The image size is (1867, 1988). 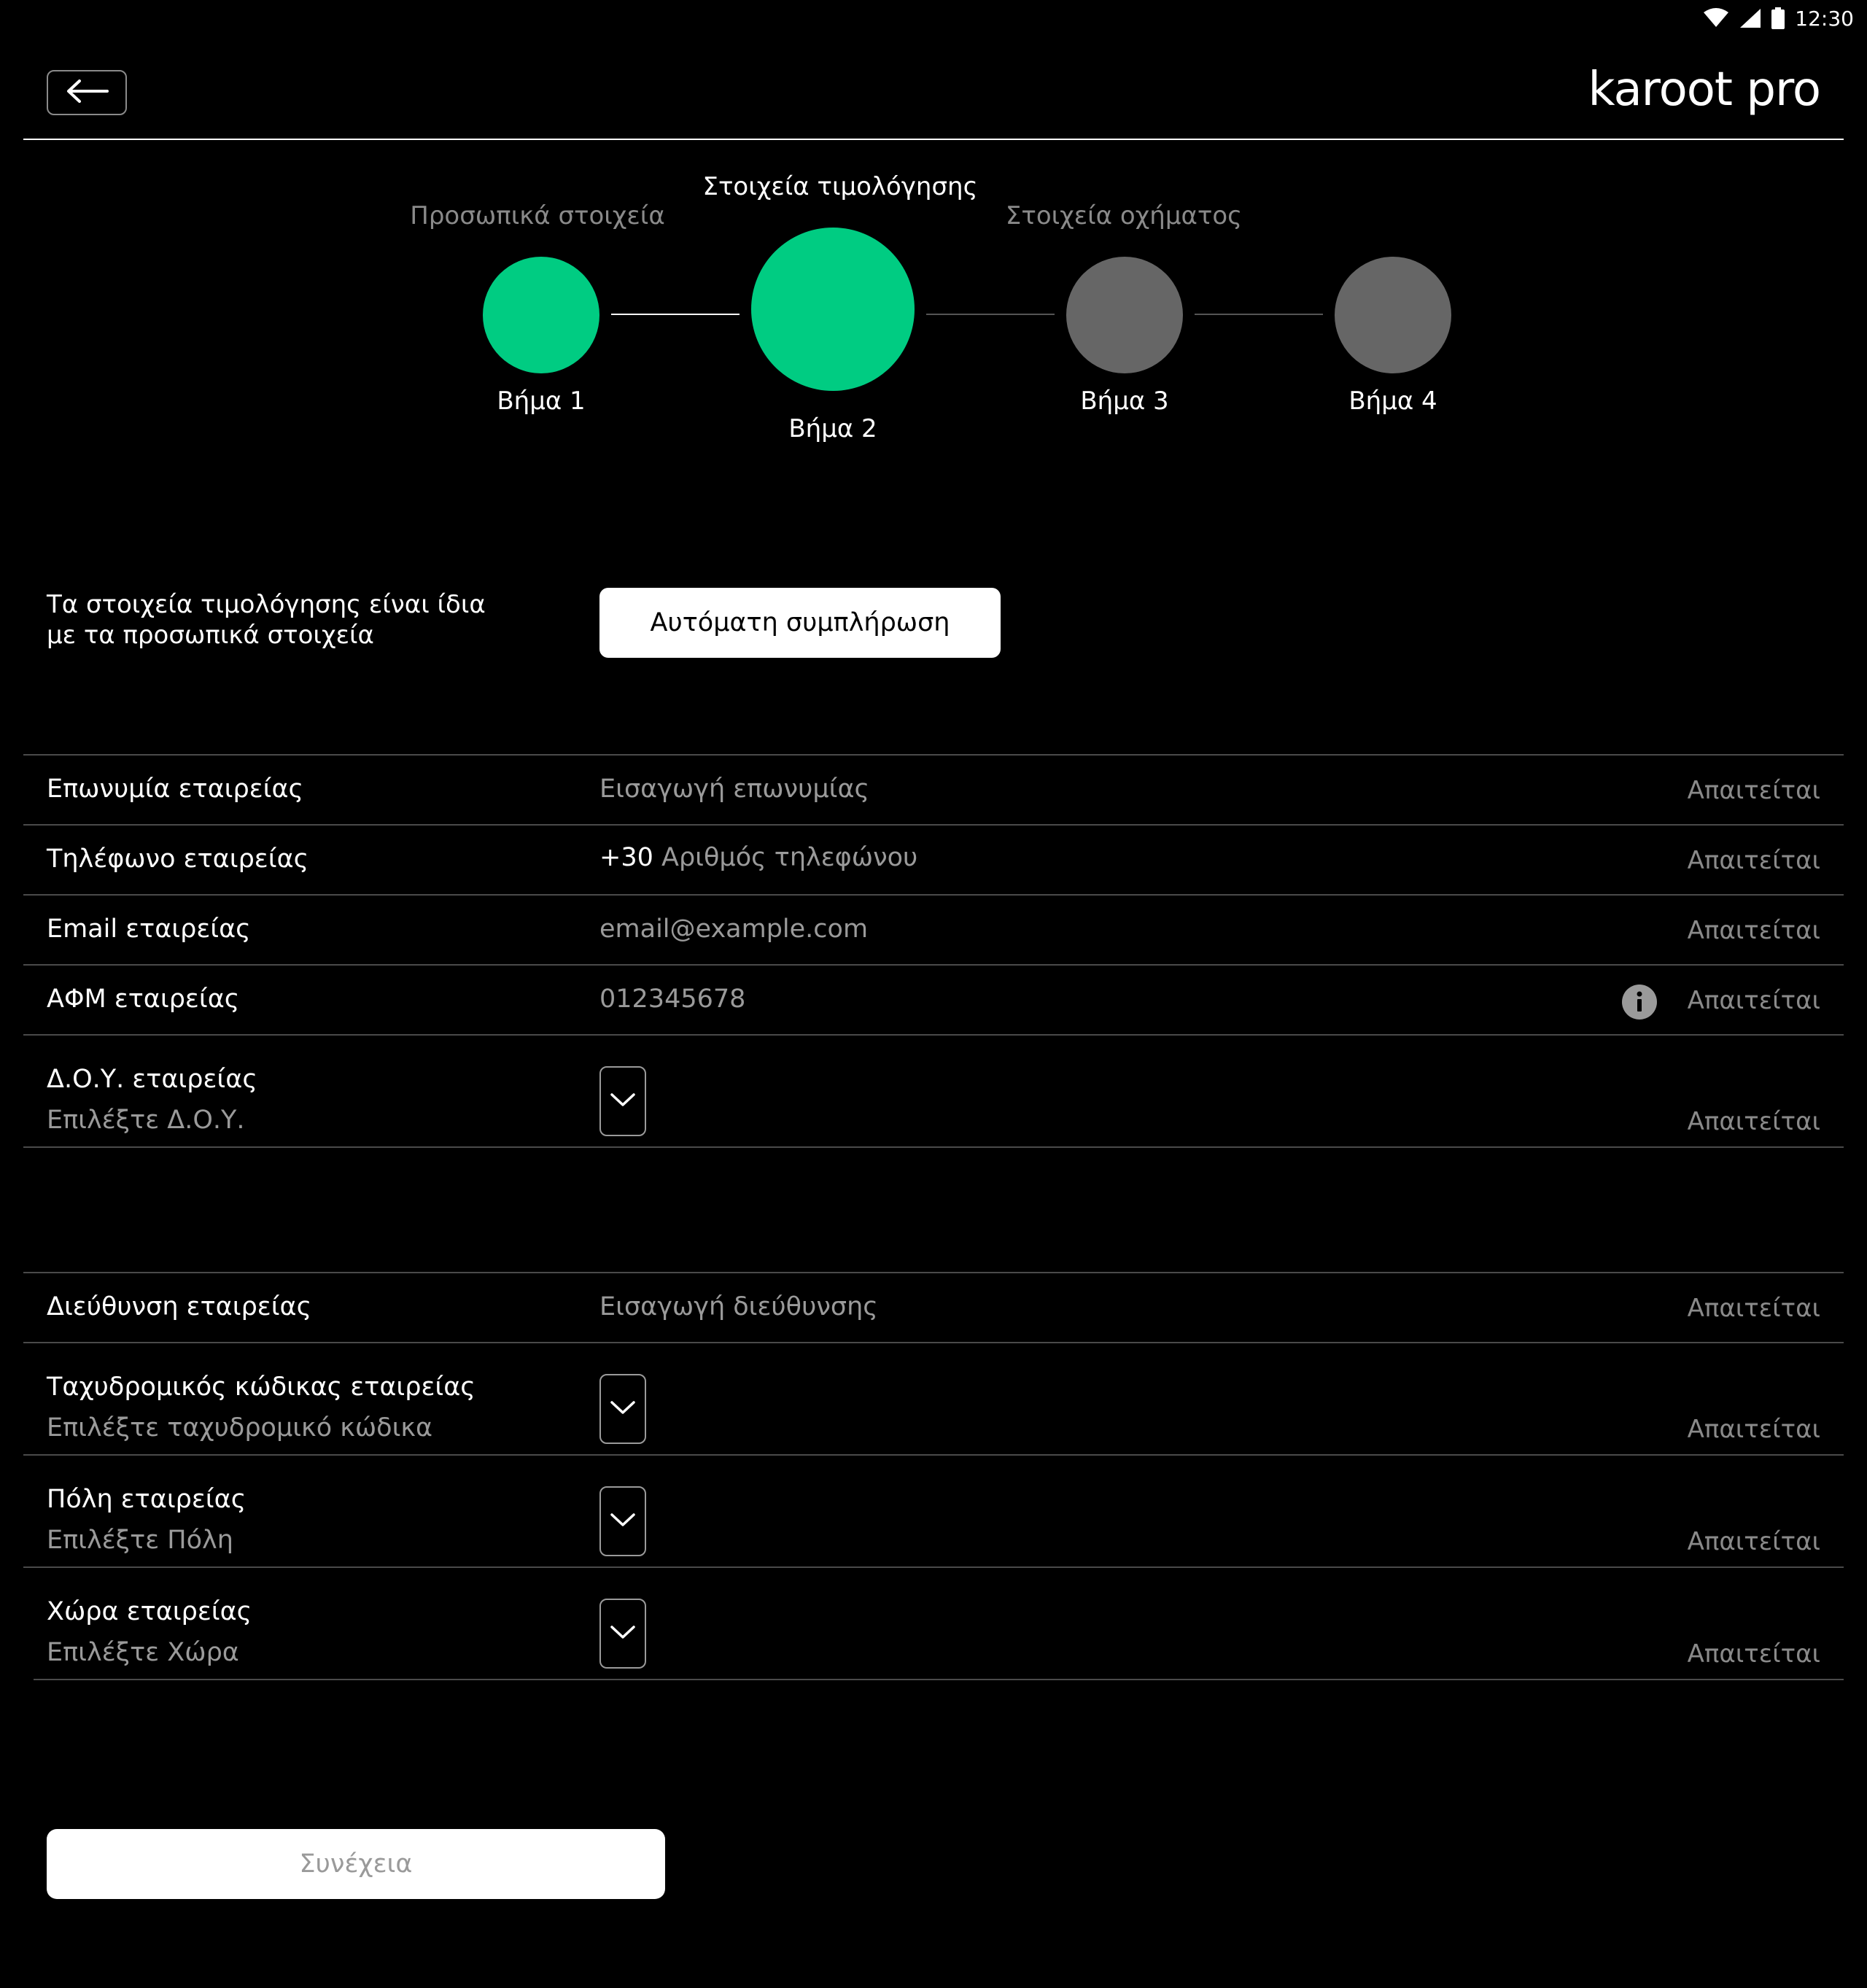 What do you see at coordinates (143, 1652) in the screenshot?
I see `country-selected-value: Επιλέξτε Χώρα` at bounding box center [143, 1652].